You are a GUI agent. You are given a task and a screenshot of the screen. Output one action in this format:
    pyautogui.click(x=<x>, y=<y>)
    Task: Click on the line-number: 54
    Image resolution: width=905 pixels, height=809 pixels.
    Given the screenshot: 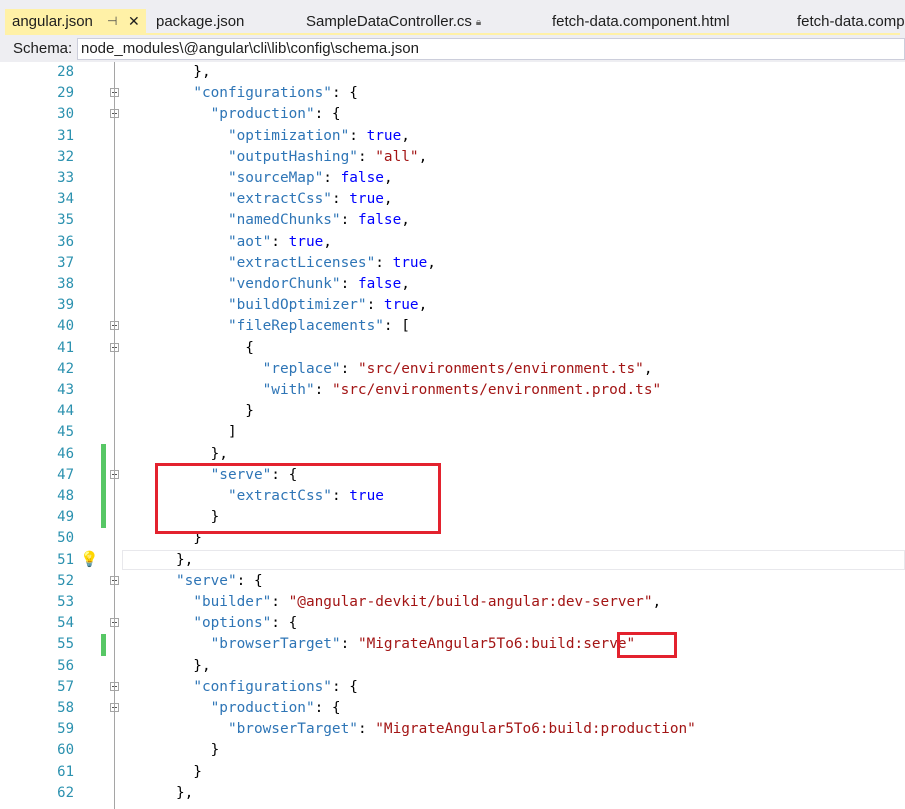 What is the action you would take?
    pyautogui.click(x=65, y=623)
    